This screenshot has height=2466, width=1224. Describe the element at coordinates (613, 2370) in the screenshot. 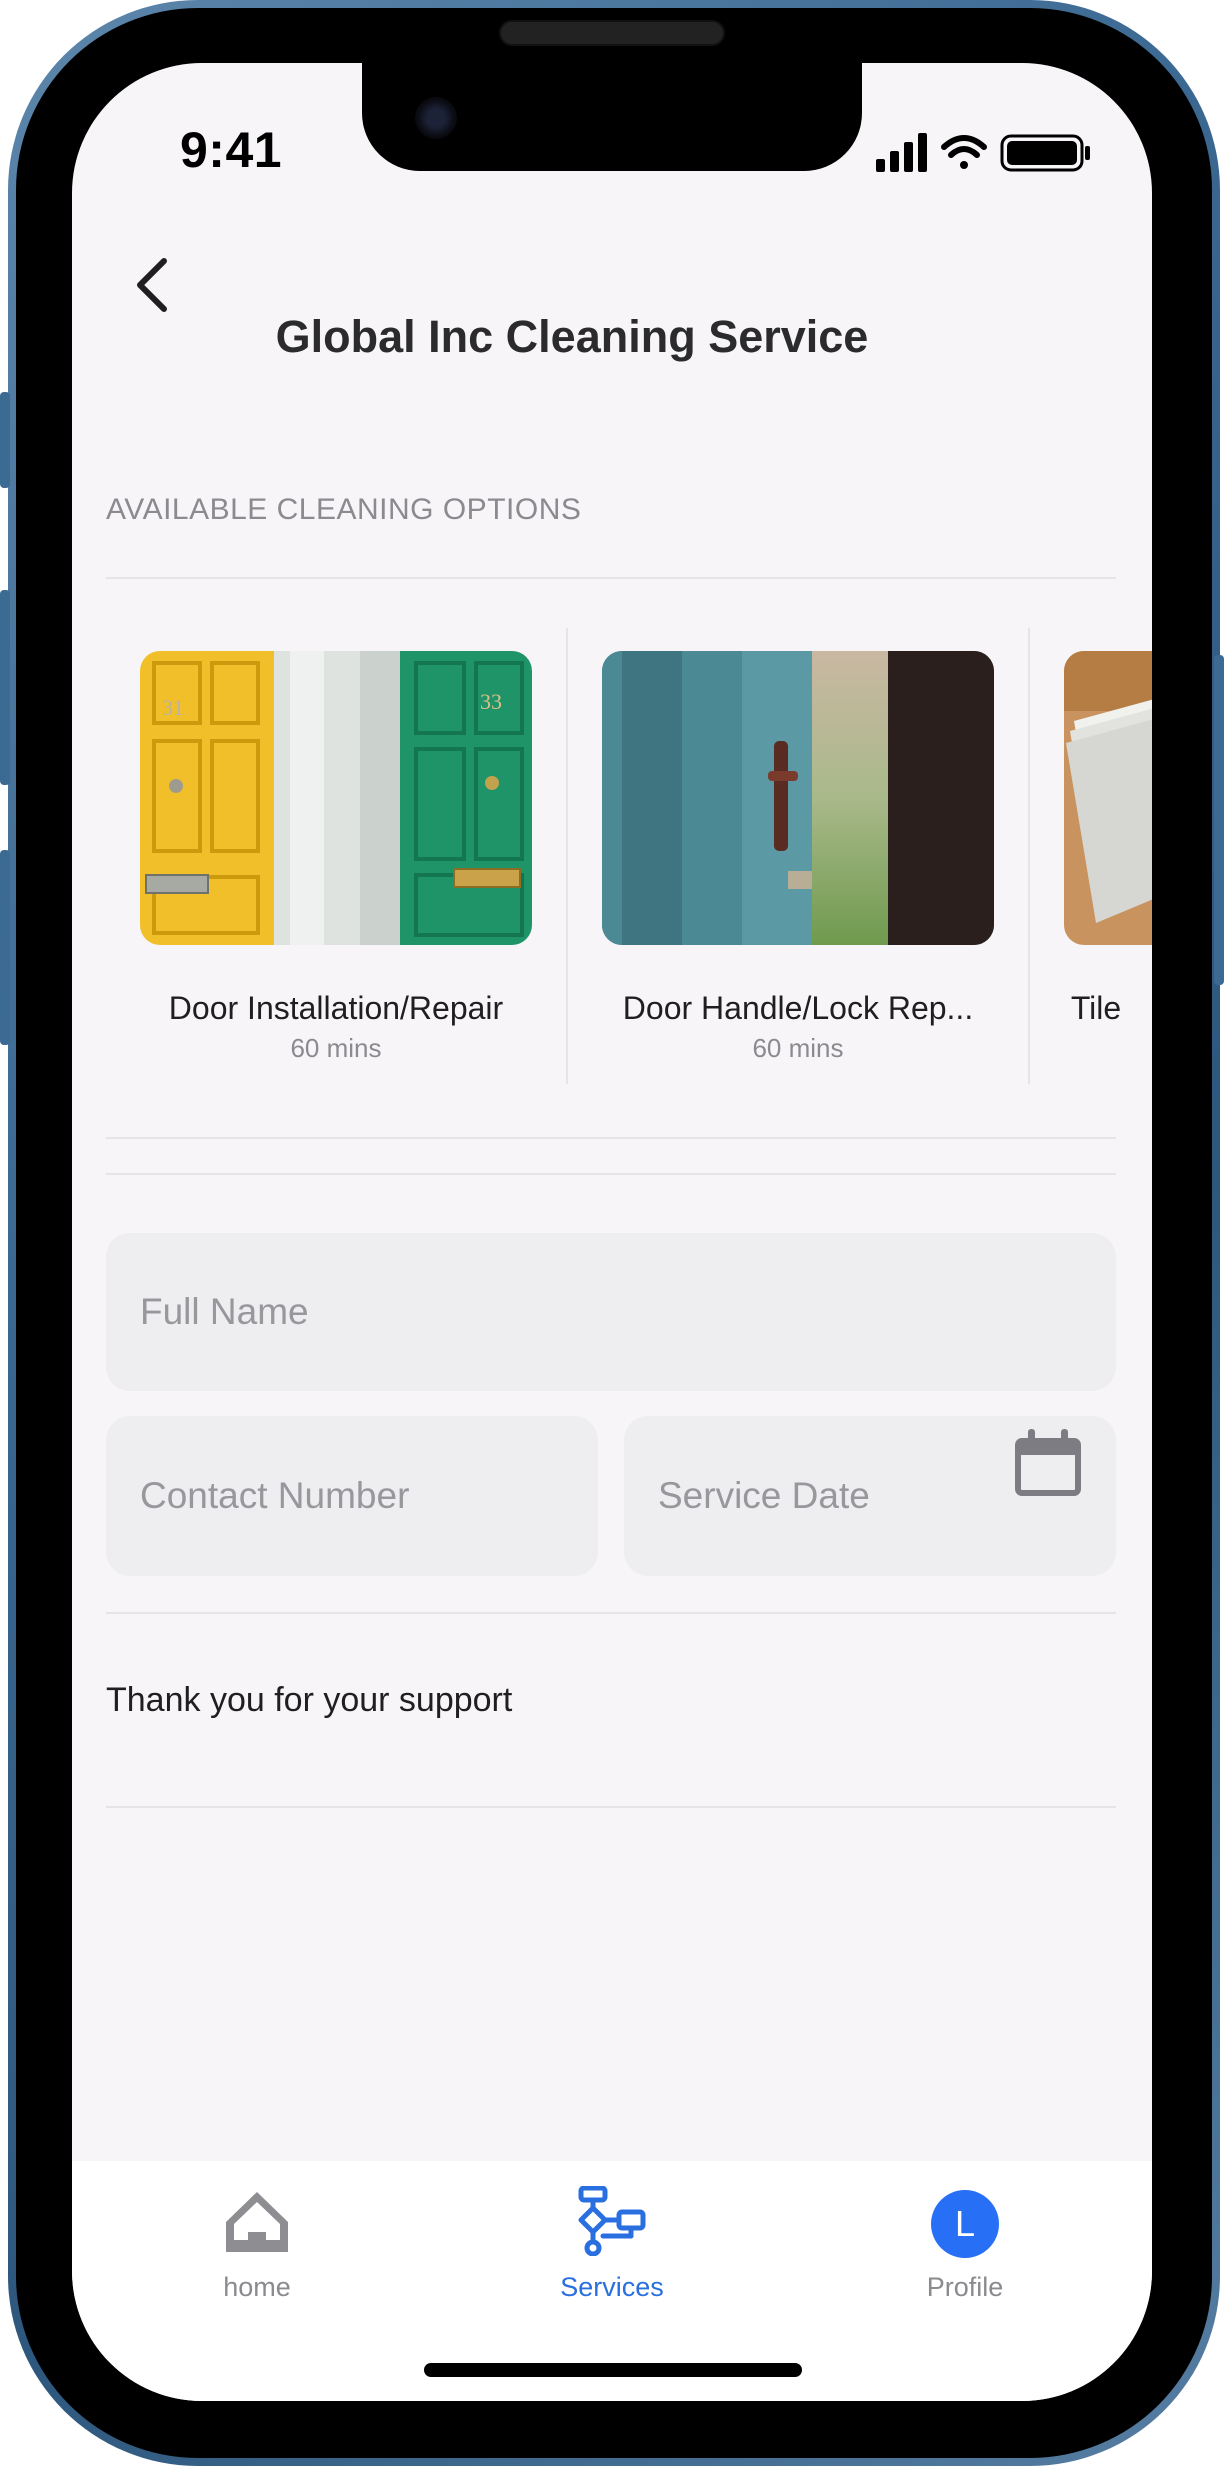

I see `home-indicator` at that location.